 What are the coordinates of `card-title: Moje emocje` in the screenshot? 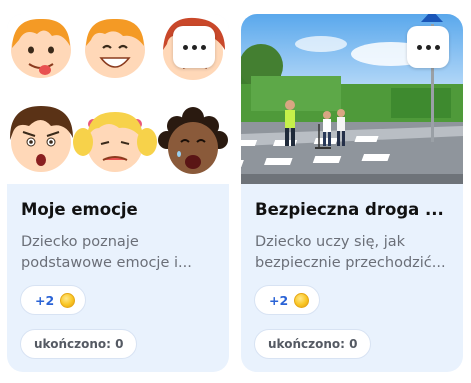 It's located at (79, 209).